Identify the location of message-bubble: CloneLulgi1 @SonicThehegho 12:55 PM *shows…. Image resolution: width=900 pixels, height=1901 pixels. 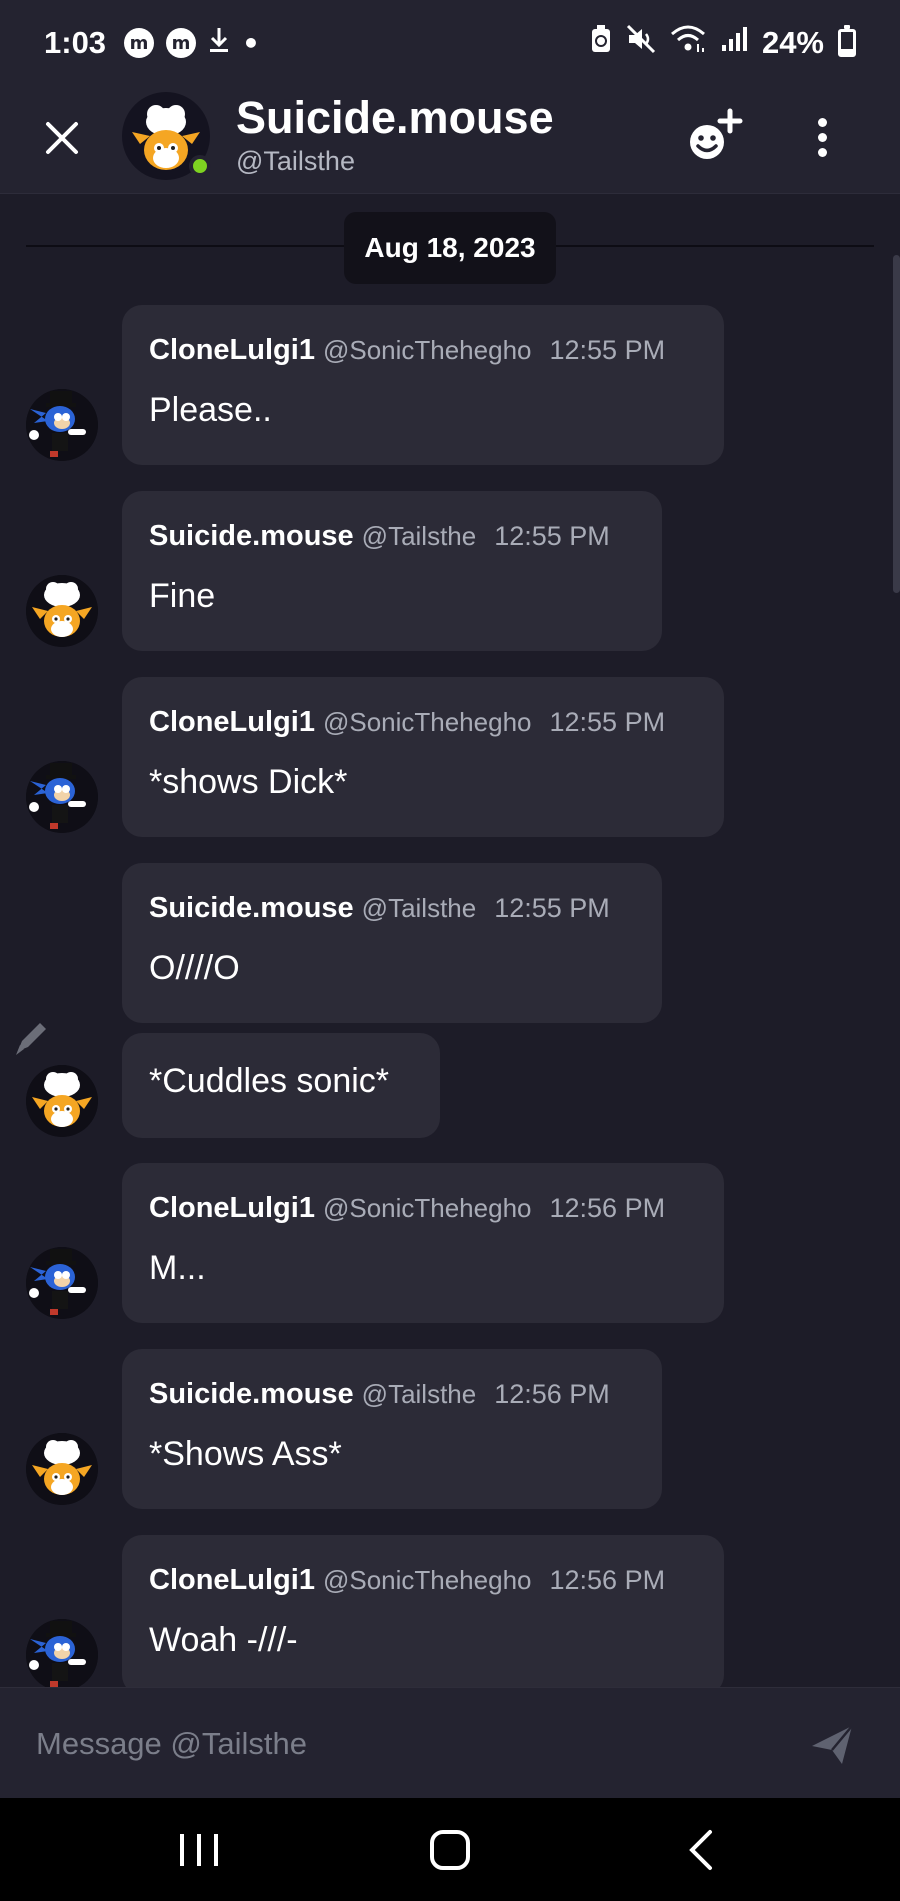
(423, 757).